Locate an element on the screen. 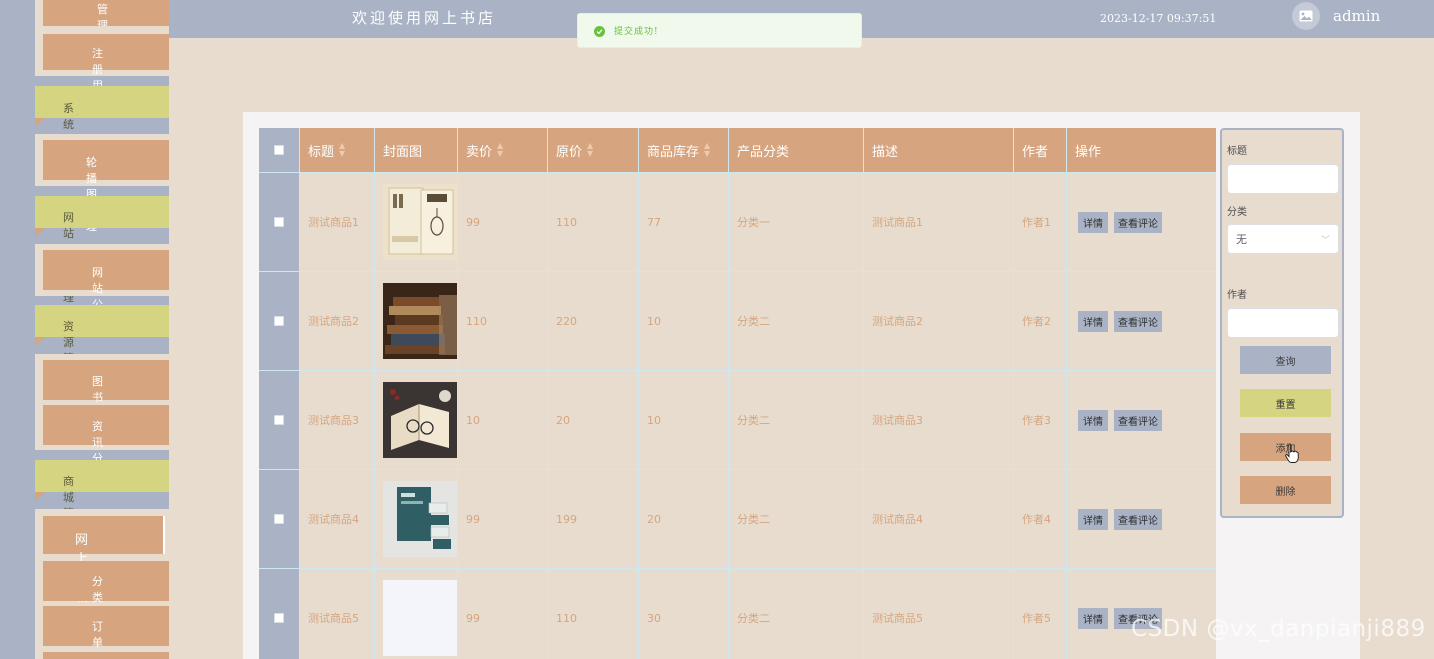 This screenshot has width=1434, height=659. header-original-price: 原价 ▲ ▼ is located at coordinates (593, 150).